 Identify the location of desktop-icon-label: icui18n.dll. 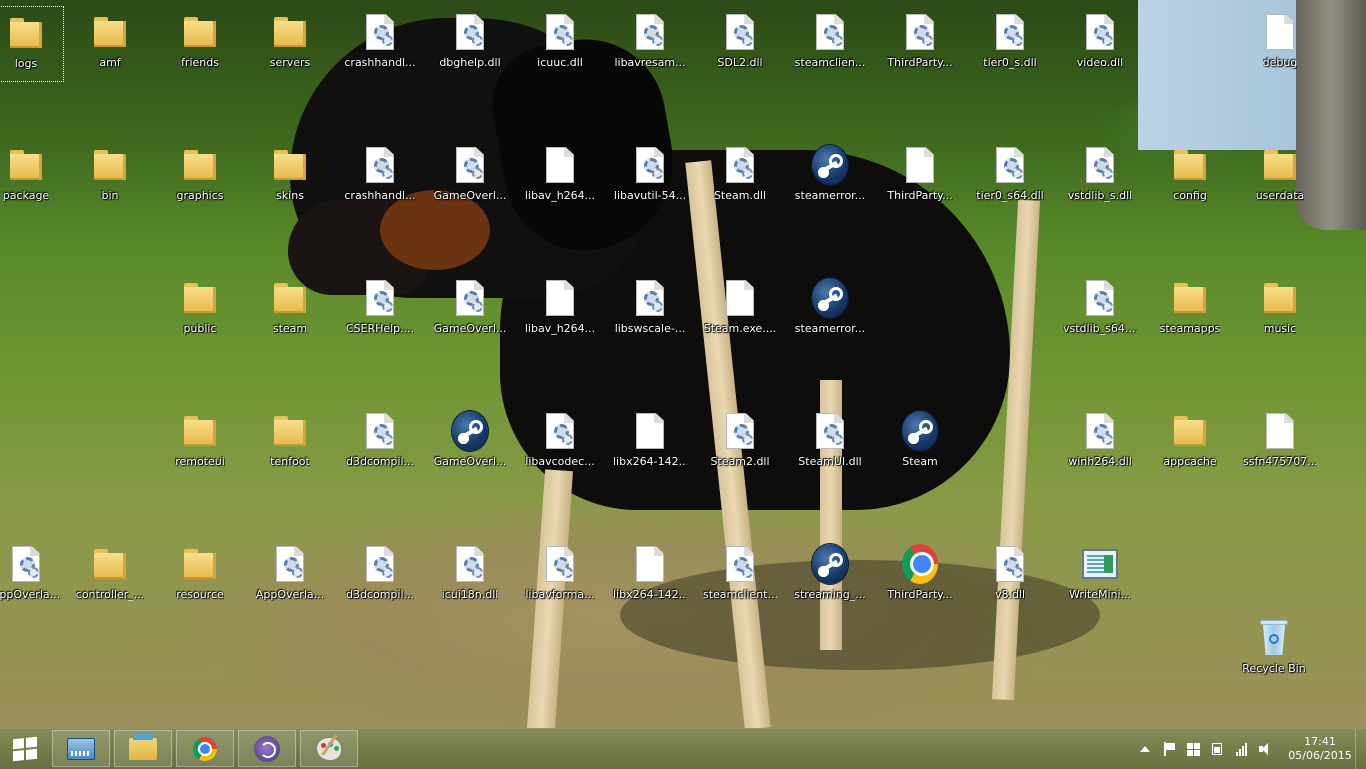
(470, 594).